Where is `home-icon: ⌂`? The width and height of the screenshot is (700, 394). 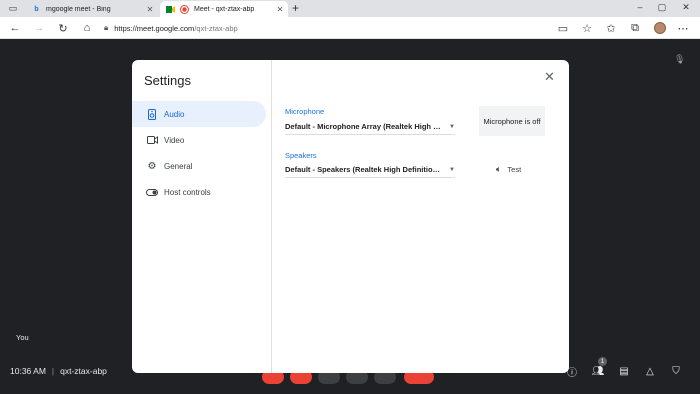
home-icon: ⌂ is located at coordinates (87, 28).